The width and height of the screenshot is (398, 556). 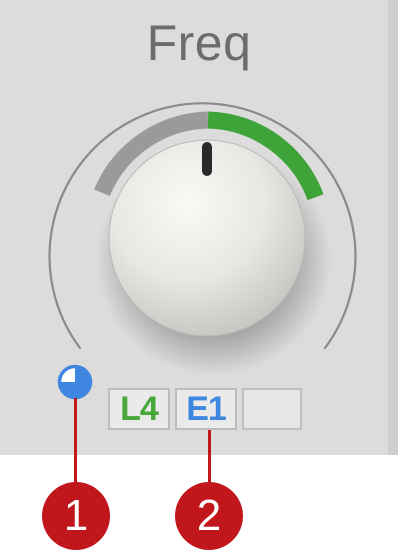 I want to click on mod-slot-l4: L4, so click(x=139, y=409).